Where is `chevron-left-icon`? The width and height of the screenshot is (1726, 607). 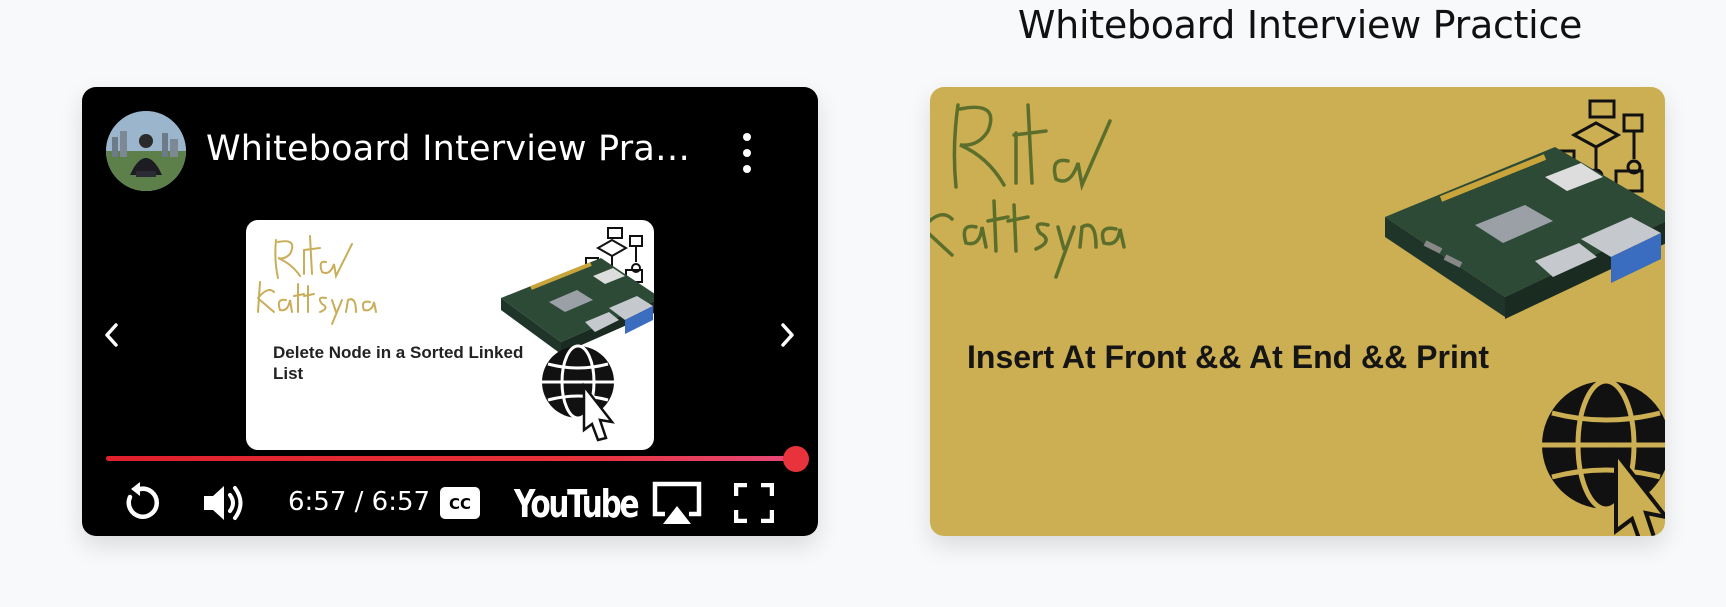 chevron-left-icon is located at coordinates (112, 335).